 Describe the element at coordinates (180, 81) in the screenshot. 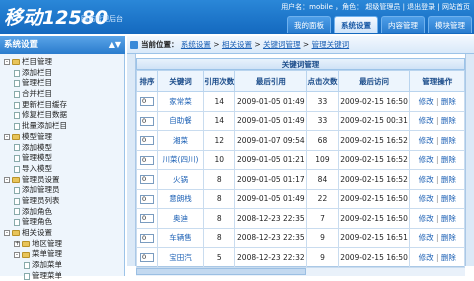

I see `column-header: 关键词` at that location.